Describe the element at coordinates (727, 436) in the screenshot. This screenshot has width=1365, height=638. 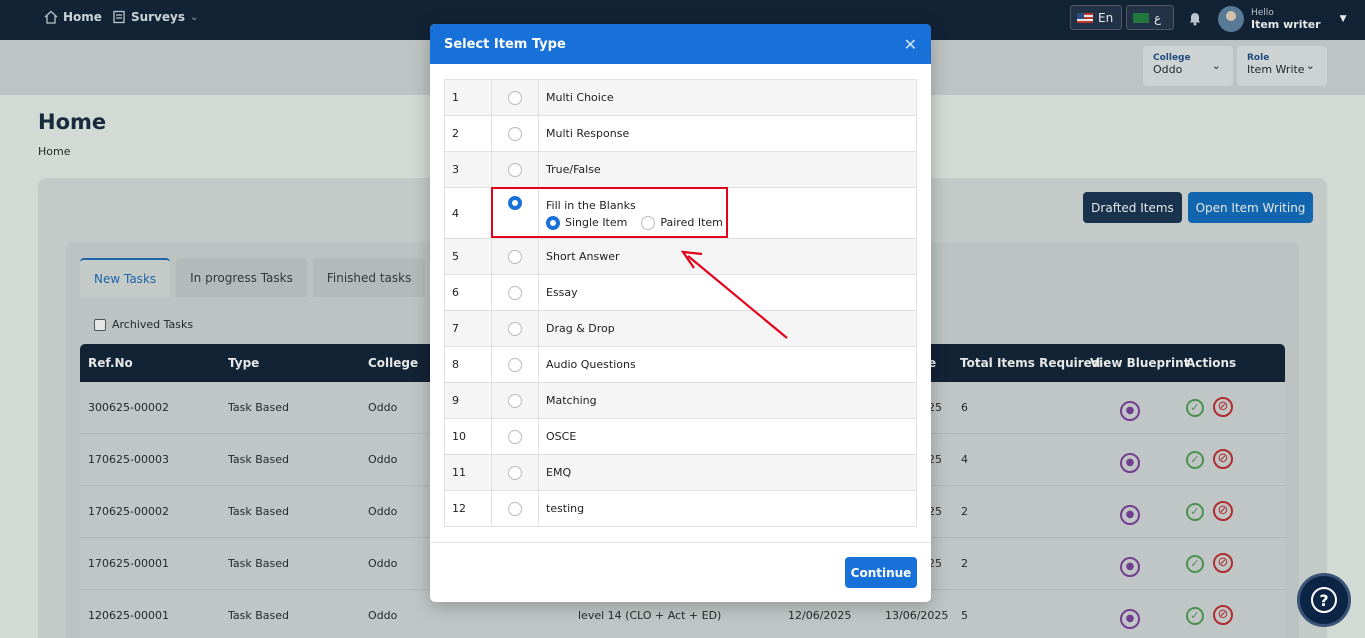
I see `item-type-label: OSCE` at that location.